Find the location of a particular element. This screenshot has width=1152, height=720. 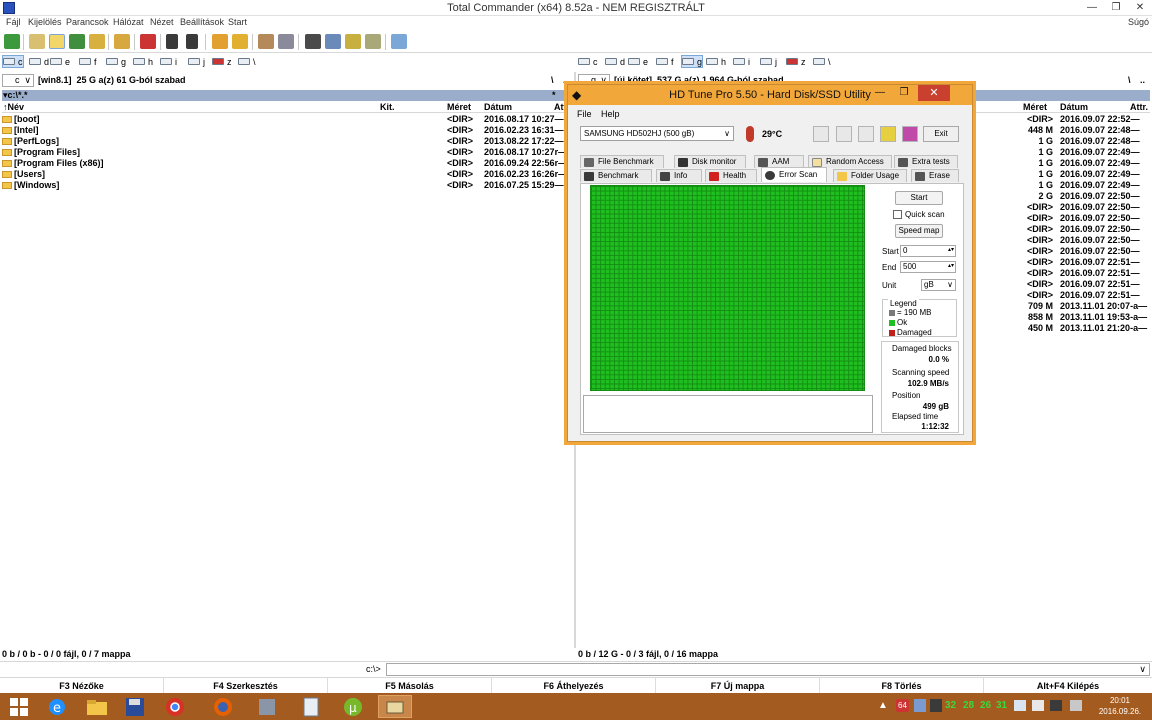

right-up-button: .. is located at coordinates (1142, 80).